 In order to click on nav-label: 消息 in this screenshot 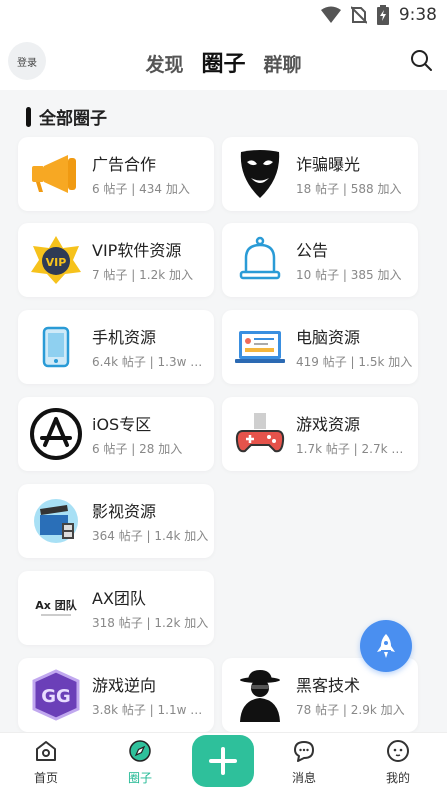, I will do `click(303, 778)`.